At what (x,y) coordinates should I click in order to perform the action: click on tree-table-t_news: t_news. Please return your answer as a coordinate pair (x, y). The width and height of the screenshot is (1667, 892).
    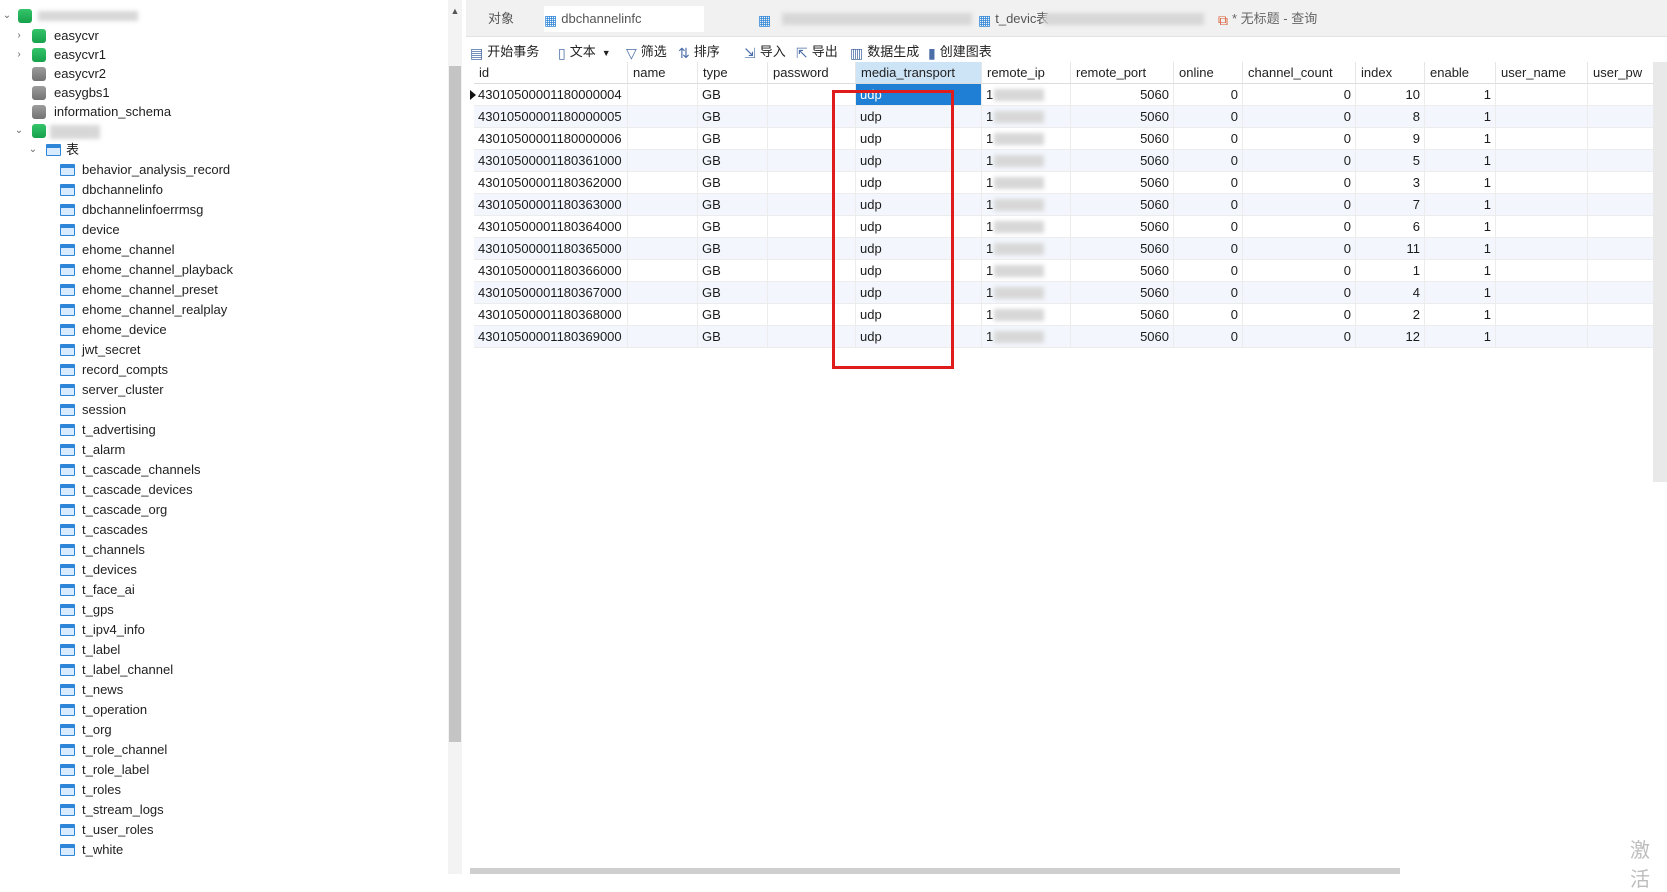
    Looking at the image, I should click on (150, 690).